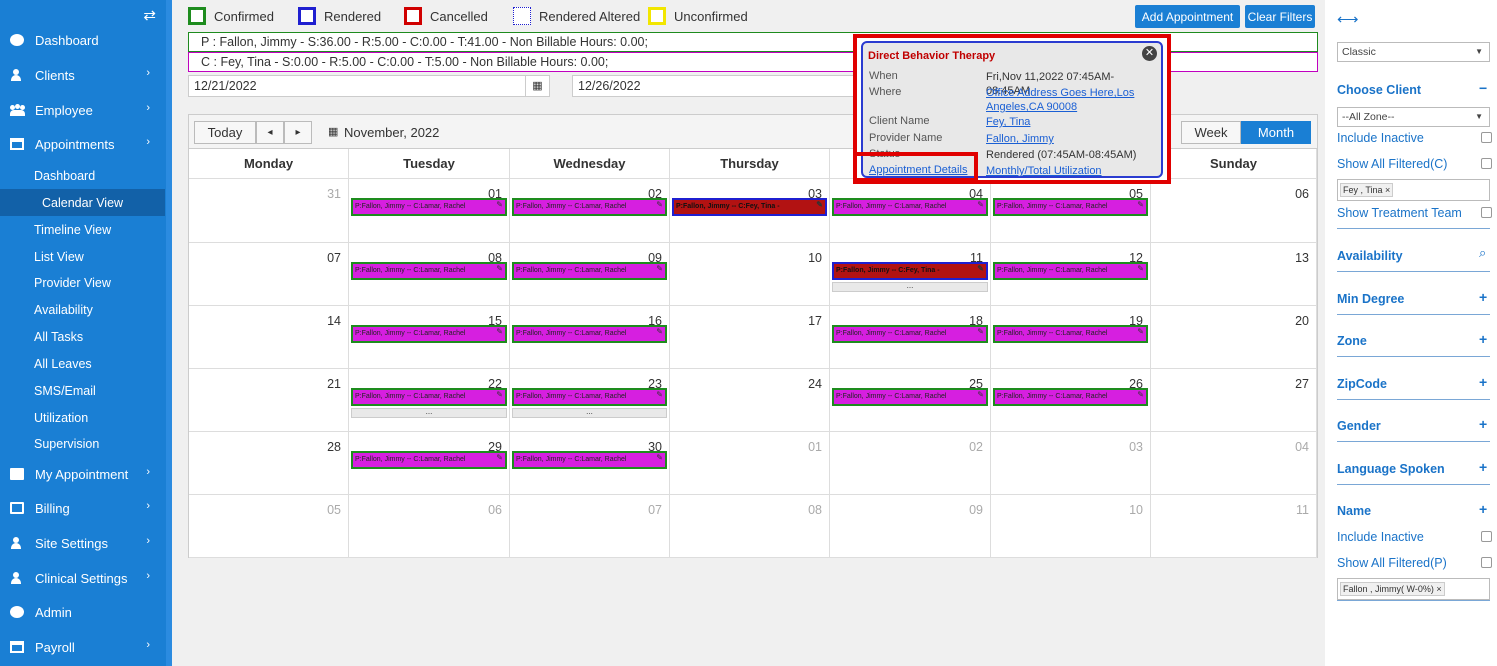 The image size is (1497, 666). Describe the element at coordinates (269, 337) in the screenshot. I see `day-cell: 14` at that location.